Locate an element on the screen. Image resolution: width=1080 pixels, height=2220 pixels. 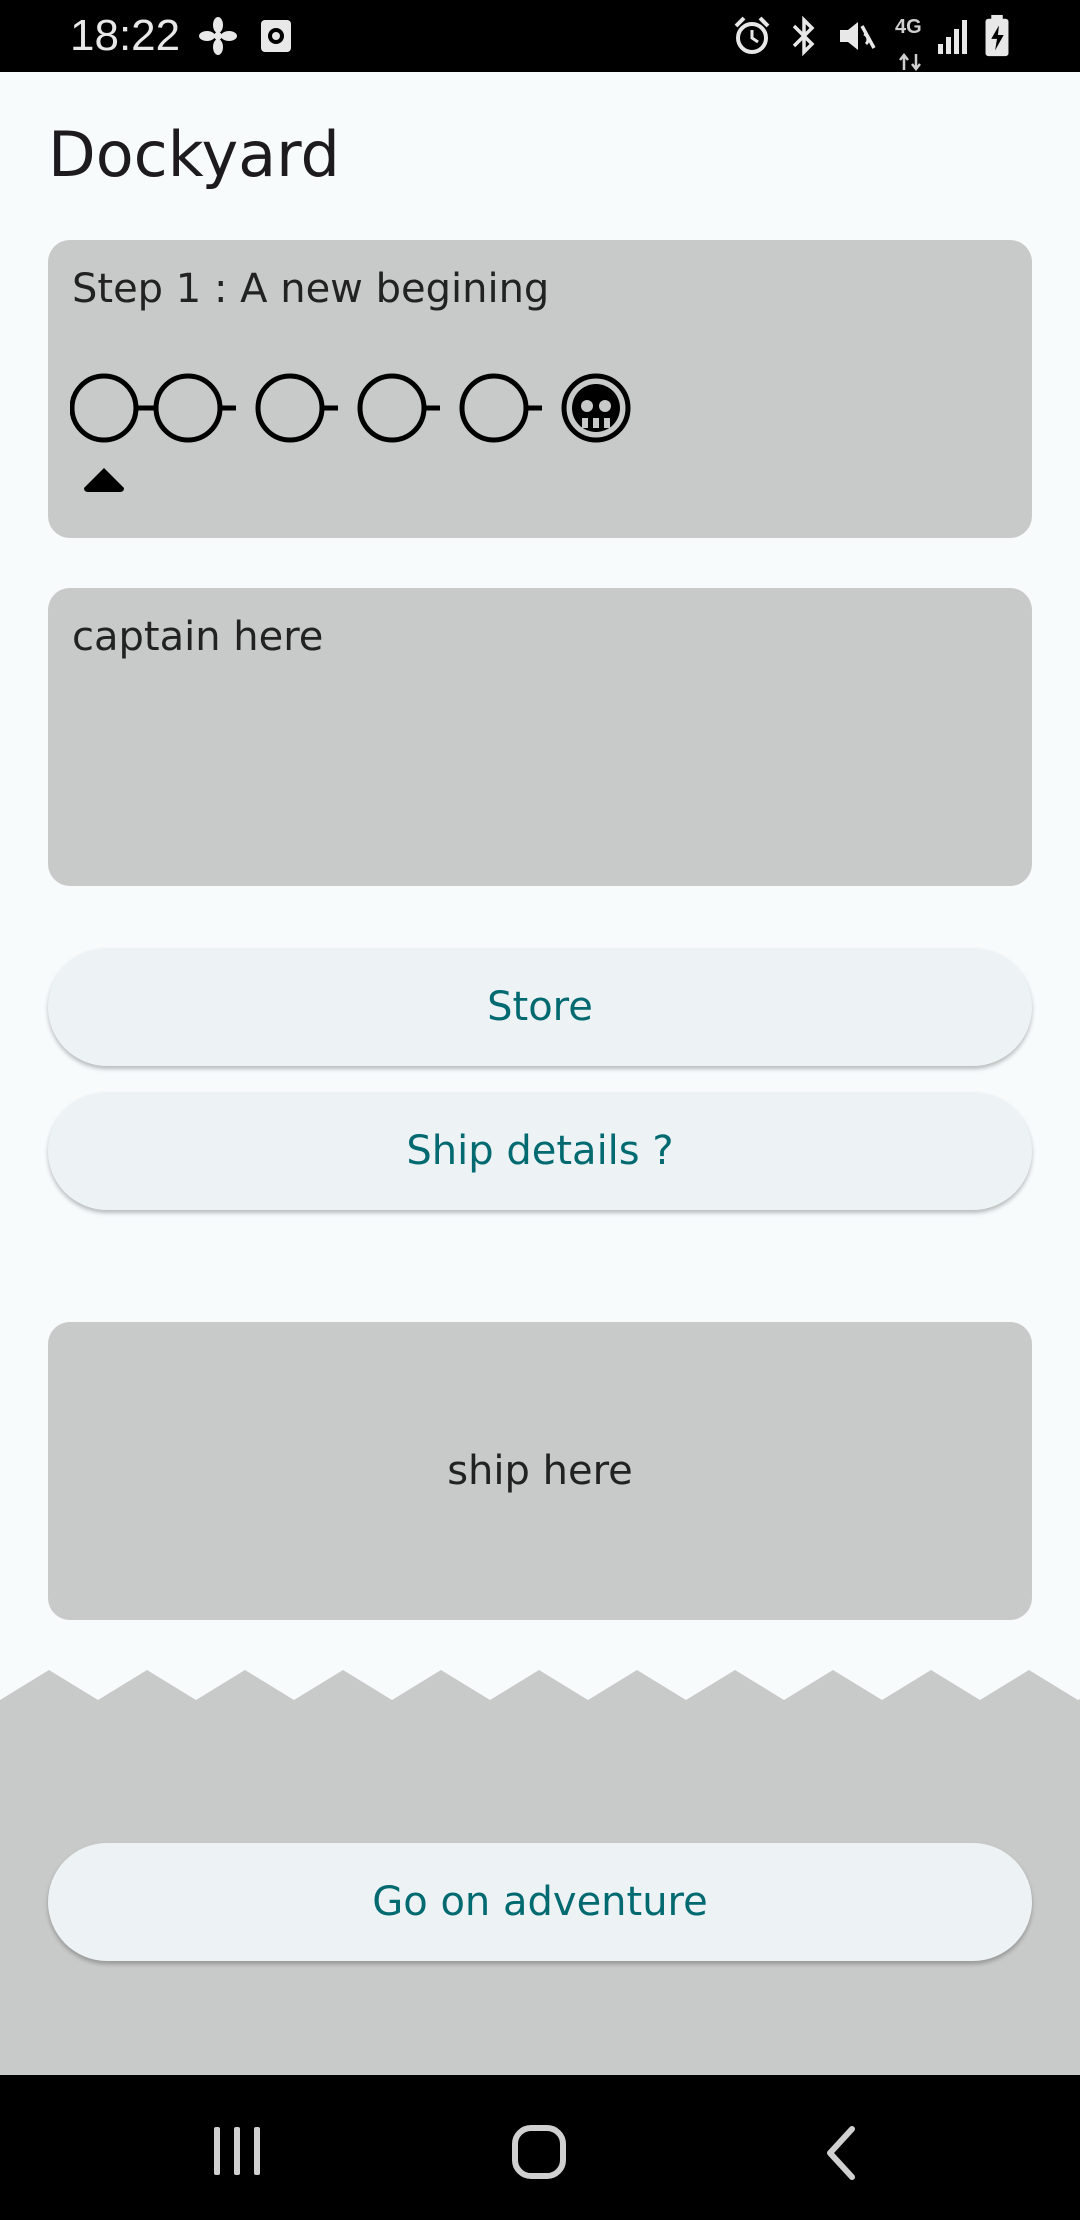
status-time: 18:22 is located at coordinates (125, 35).